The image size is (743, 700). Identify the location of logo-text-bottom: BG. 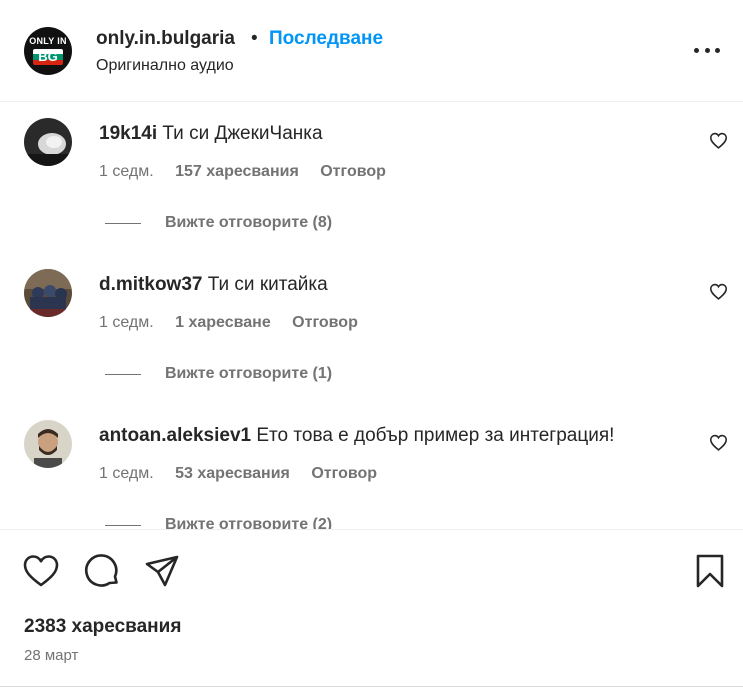
(48, 56).